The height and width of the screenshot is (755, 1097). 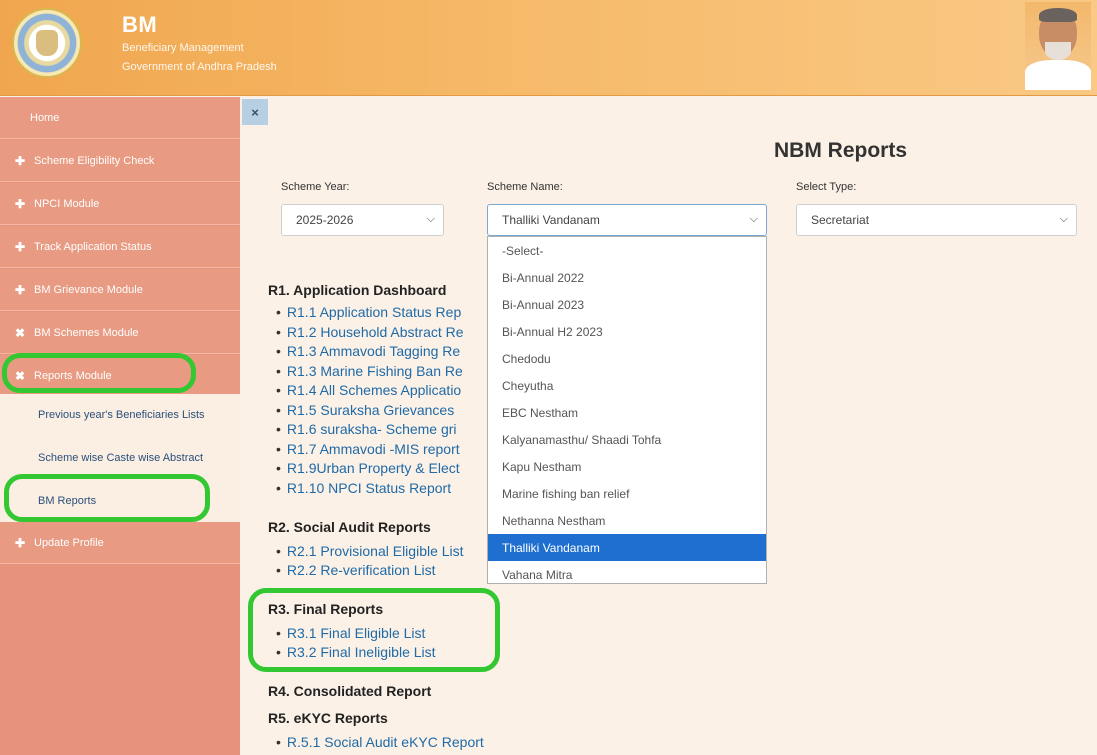 What do you see at coordinates (362, 220) in the screenshot?
I see `scheme-year-select: 2025-2026 ⌵` at bounding box center [362, 220].